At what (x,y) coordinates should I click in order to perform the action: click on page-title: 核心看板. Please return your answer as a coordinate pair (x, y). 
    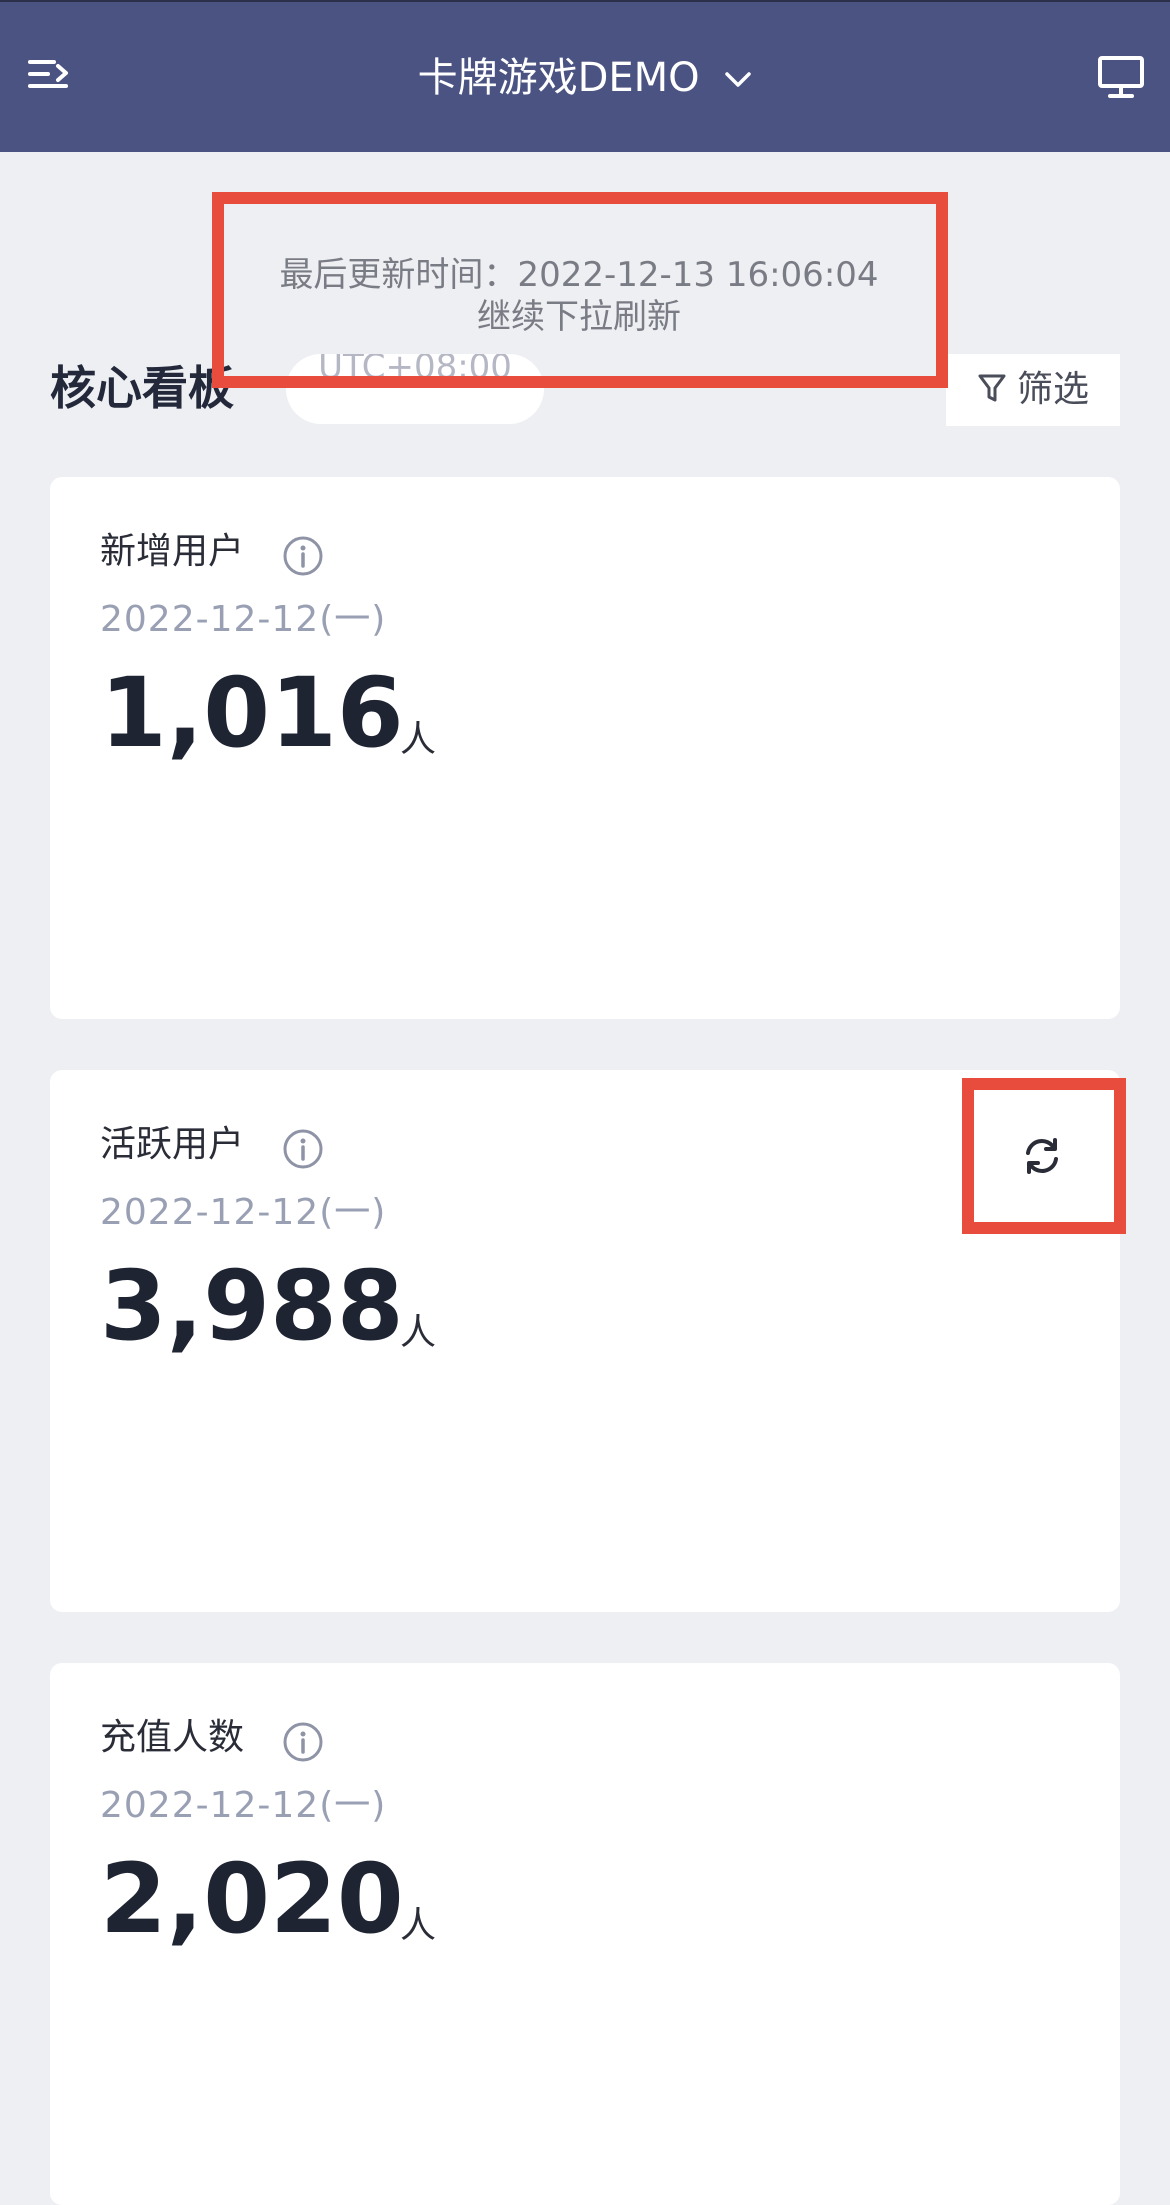
    Looking at the image, I should click on (142, 388).